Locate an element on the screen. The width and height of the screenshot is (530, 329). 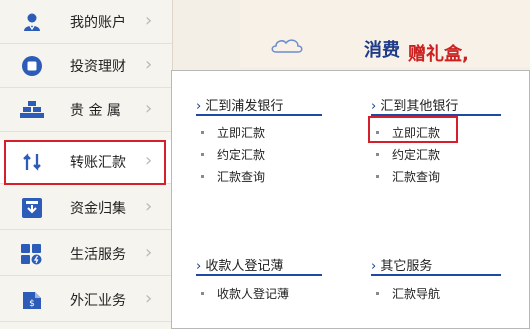
section-title-label: 汇到其他银行 is located at coordinates (419, 106).